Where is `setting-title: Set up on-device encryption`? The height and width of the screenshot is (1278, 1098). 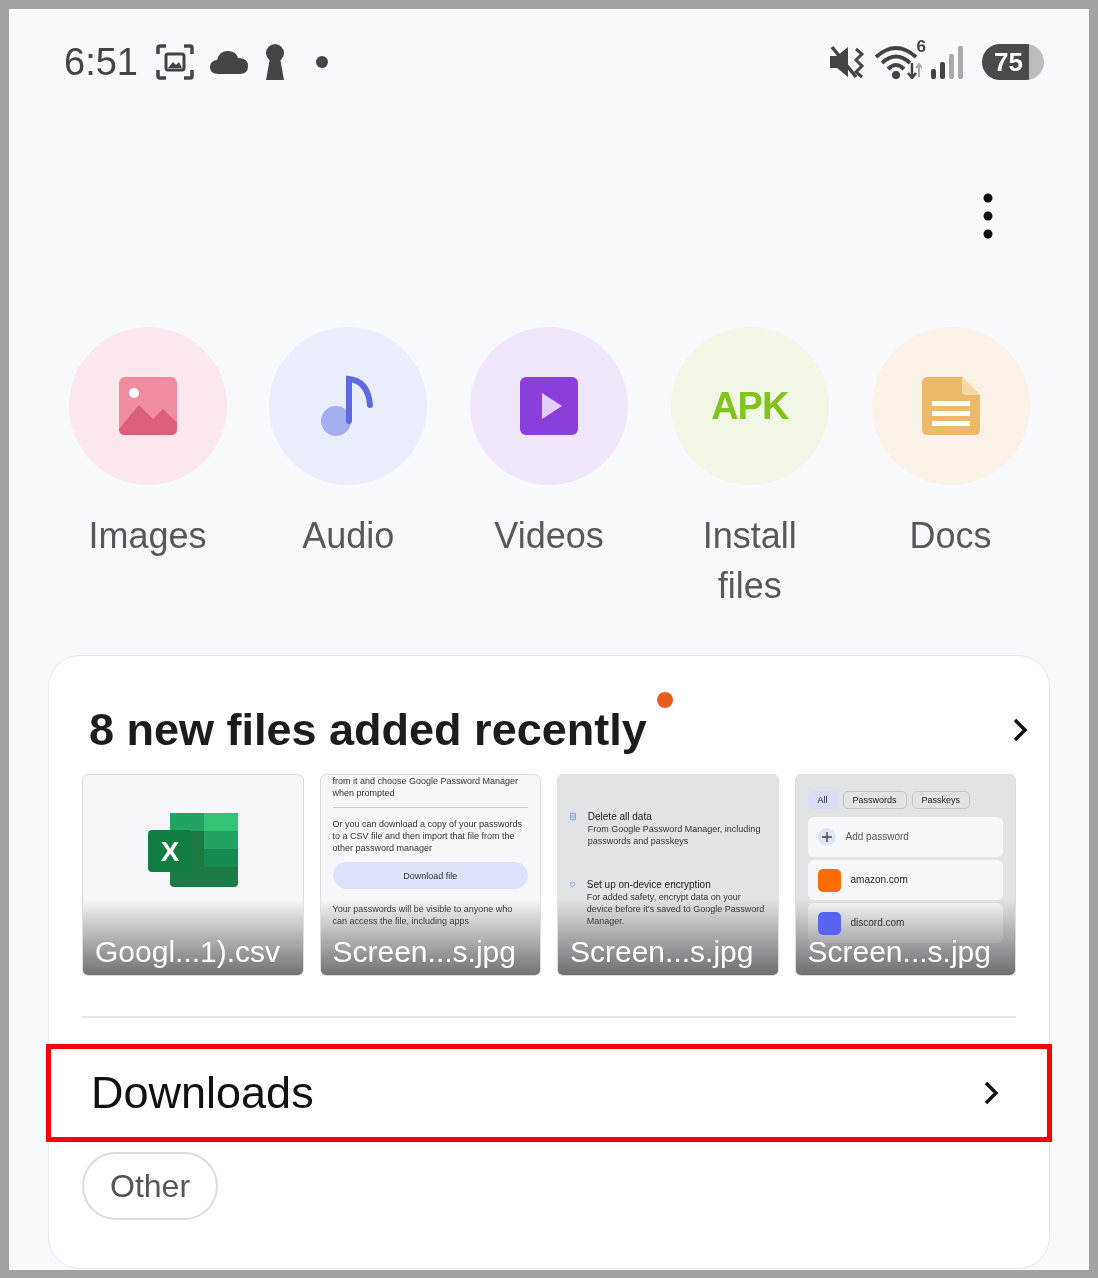 setting-title: Set up on-device encryption is located at coordinates (649, 885).